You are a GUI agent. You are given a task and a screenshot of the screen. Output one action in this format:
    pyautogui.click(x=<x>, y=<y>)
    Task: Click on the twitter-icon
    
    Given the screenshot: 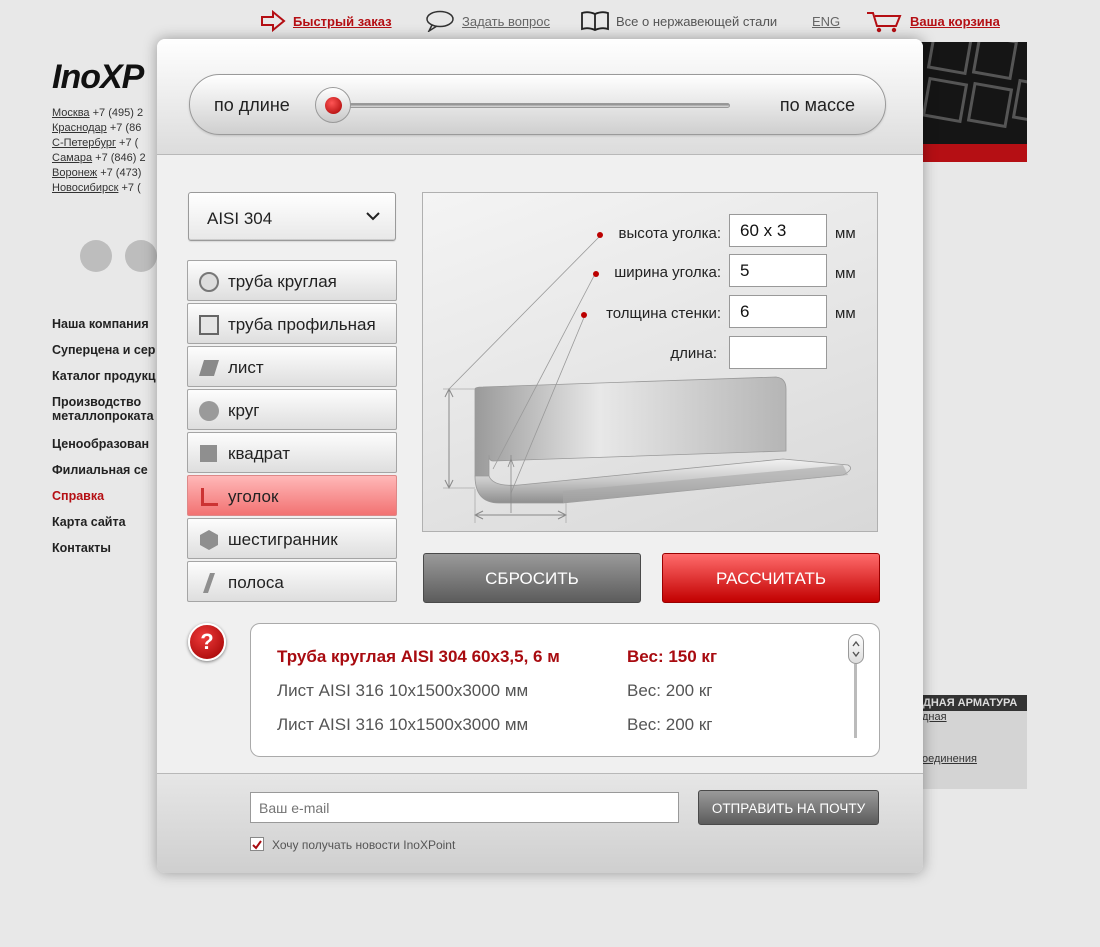 What is the action you would take?
    pyautogui.click(x=96, y=256)
    